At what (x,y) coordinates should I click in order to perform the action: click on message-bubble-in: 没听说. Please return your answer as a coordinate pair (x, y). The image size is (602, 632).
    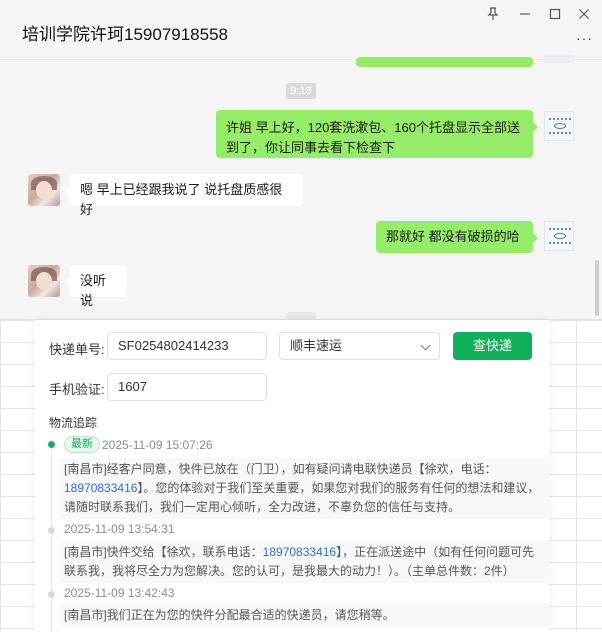
    Looking at the image, I should click on (95, 286).